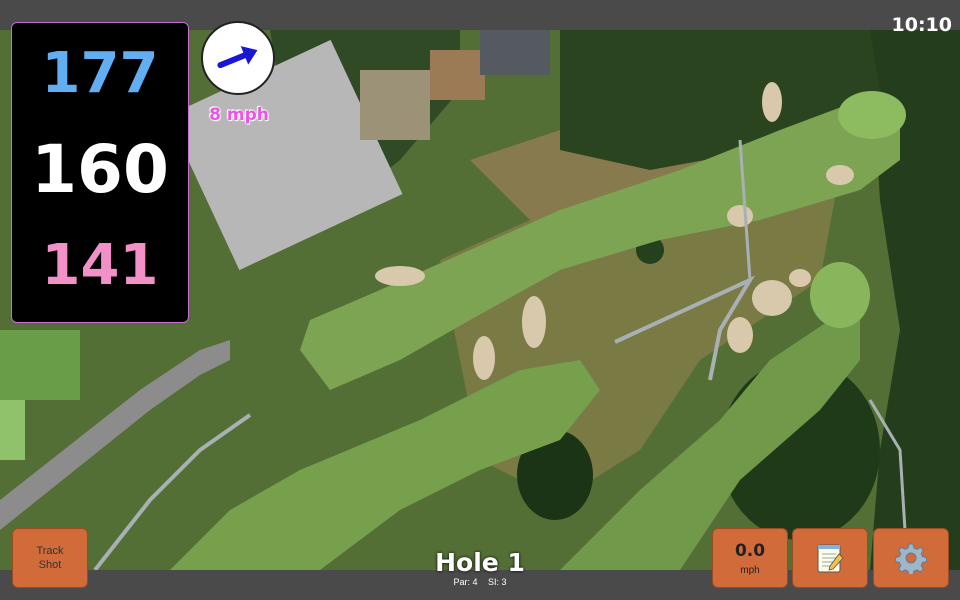 The height and width of the screenshot is (600, 960). What do you see at coordinates (100, 73) in the screenshot?
I see `distance-back: 177` at bounding box center [100, 73].